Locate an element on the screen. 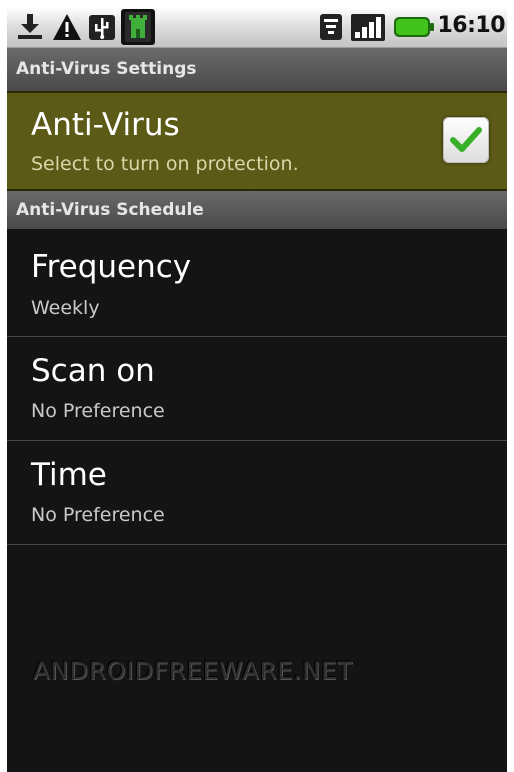 The height and width of the screenshot is (772, 514). anti-virus-toggle-row: Anti-Virus Select to turn on protection. is located at coordinates (257, 141).